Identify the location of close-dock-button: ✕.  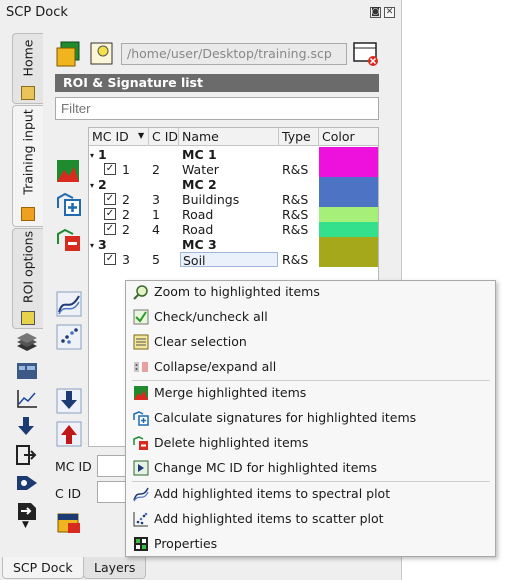
(389, 12).